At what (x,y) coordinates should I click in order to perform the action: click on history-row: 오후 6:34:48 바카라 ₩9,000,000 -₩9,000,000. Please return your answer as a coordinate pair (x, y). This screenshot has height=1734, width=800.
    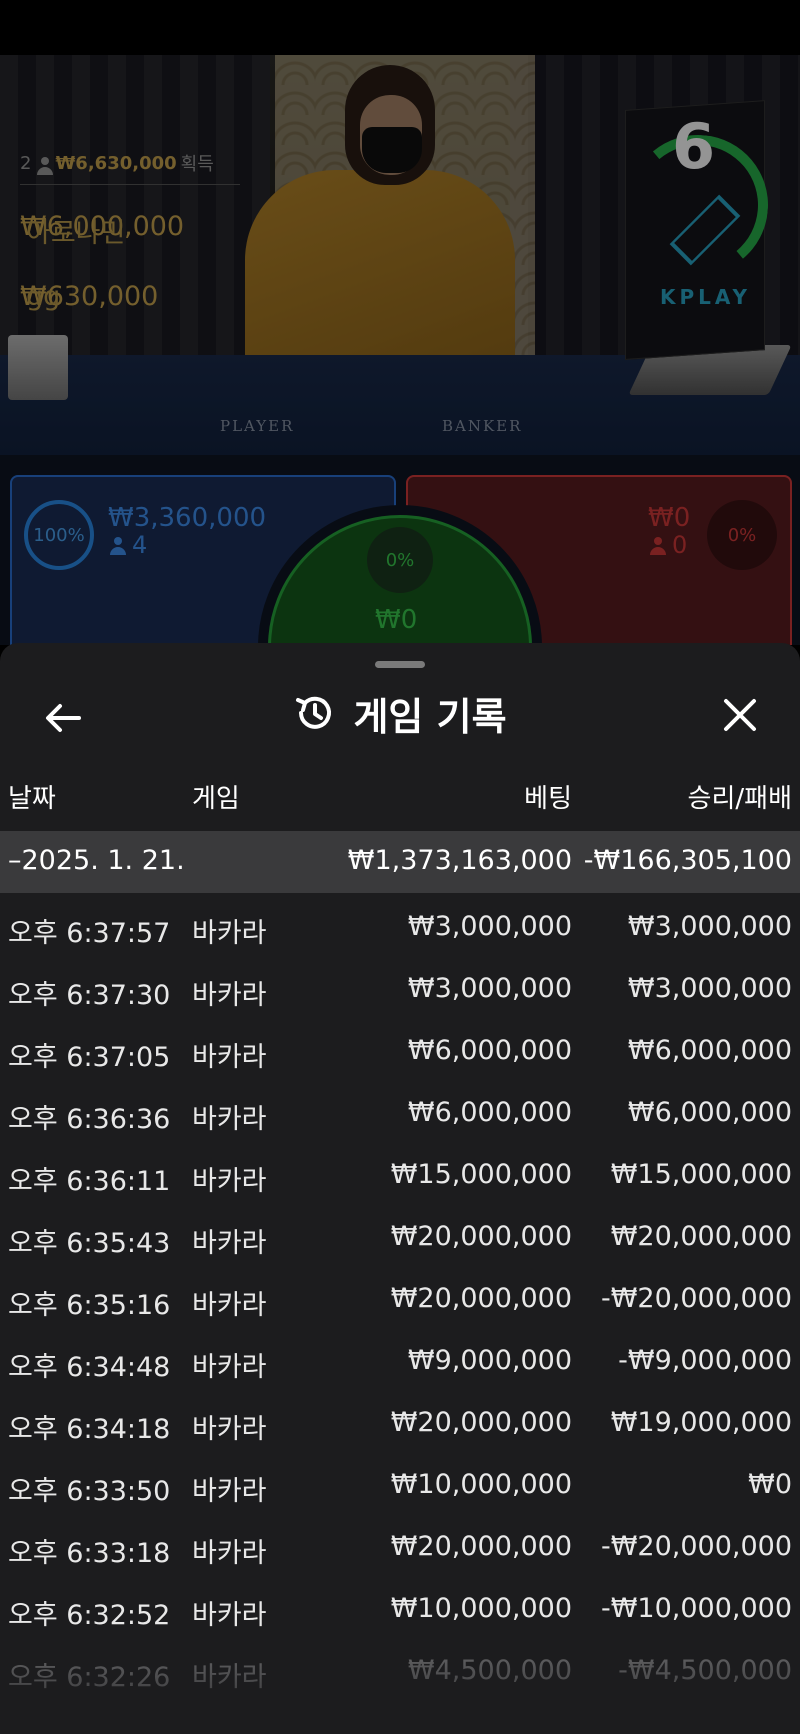
    Looking at the image, I should click on (400, 1358).